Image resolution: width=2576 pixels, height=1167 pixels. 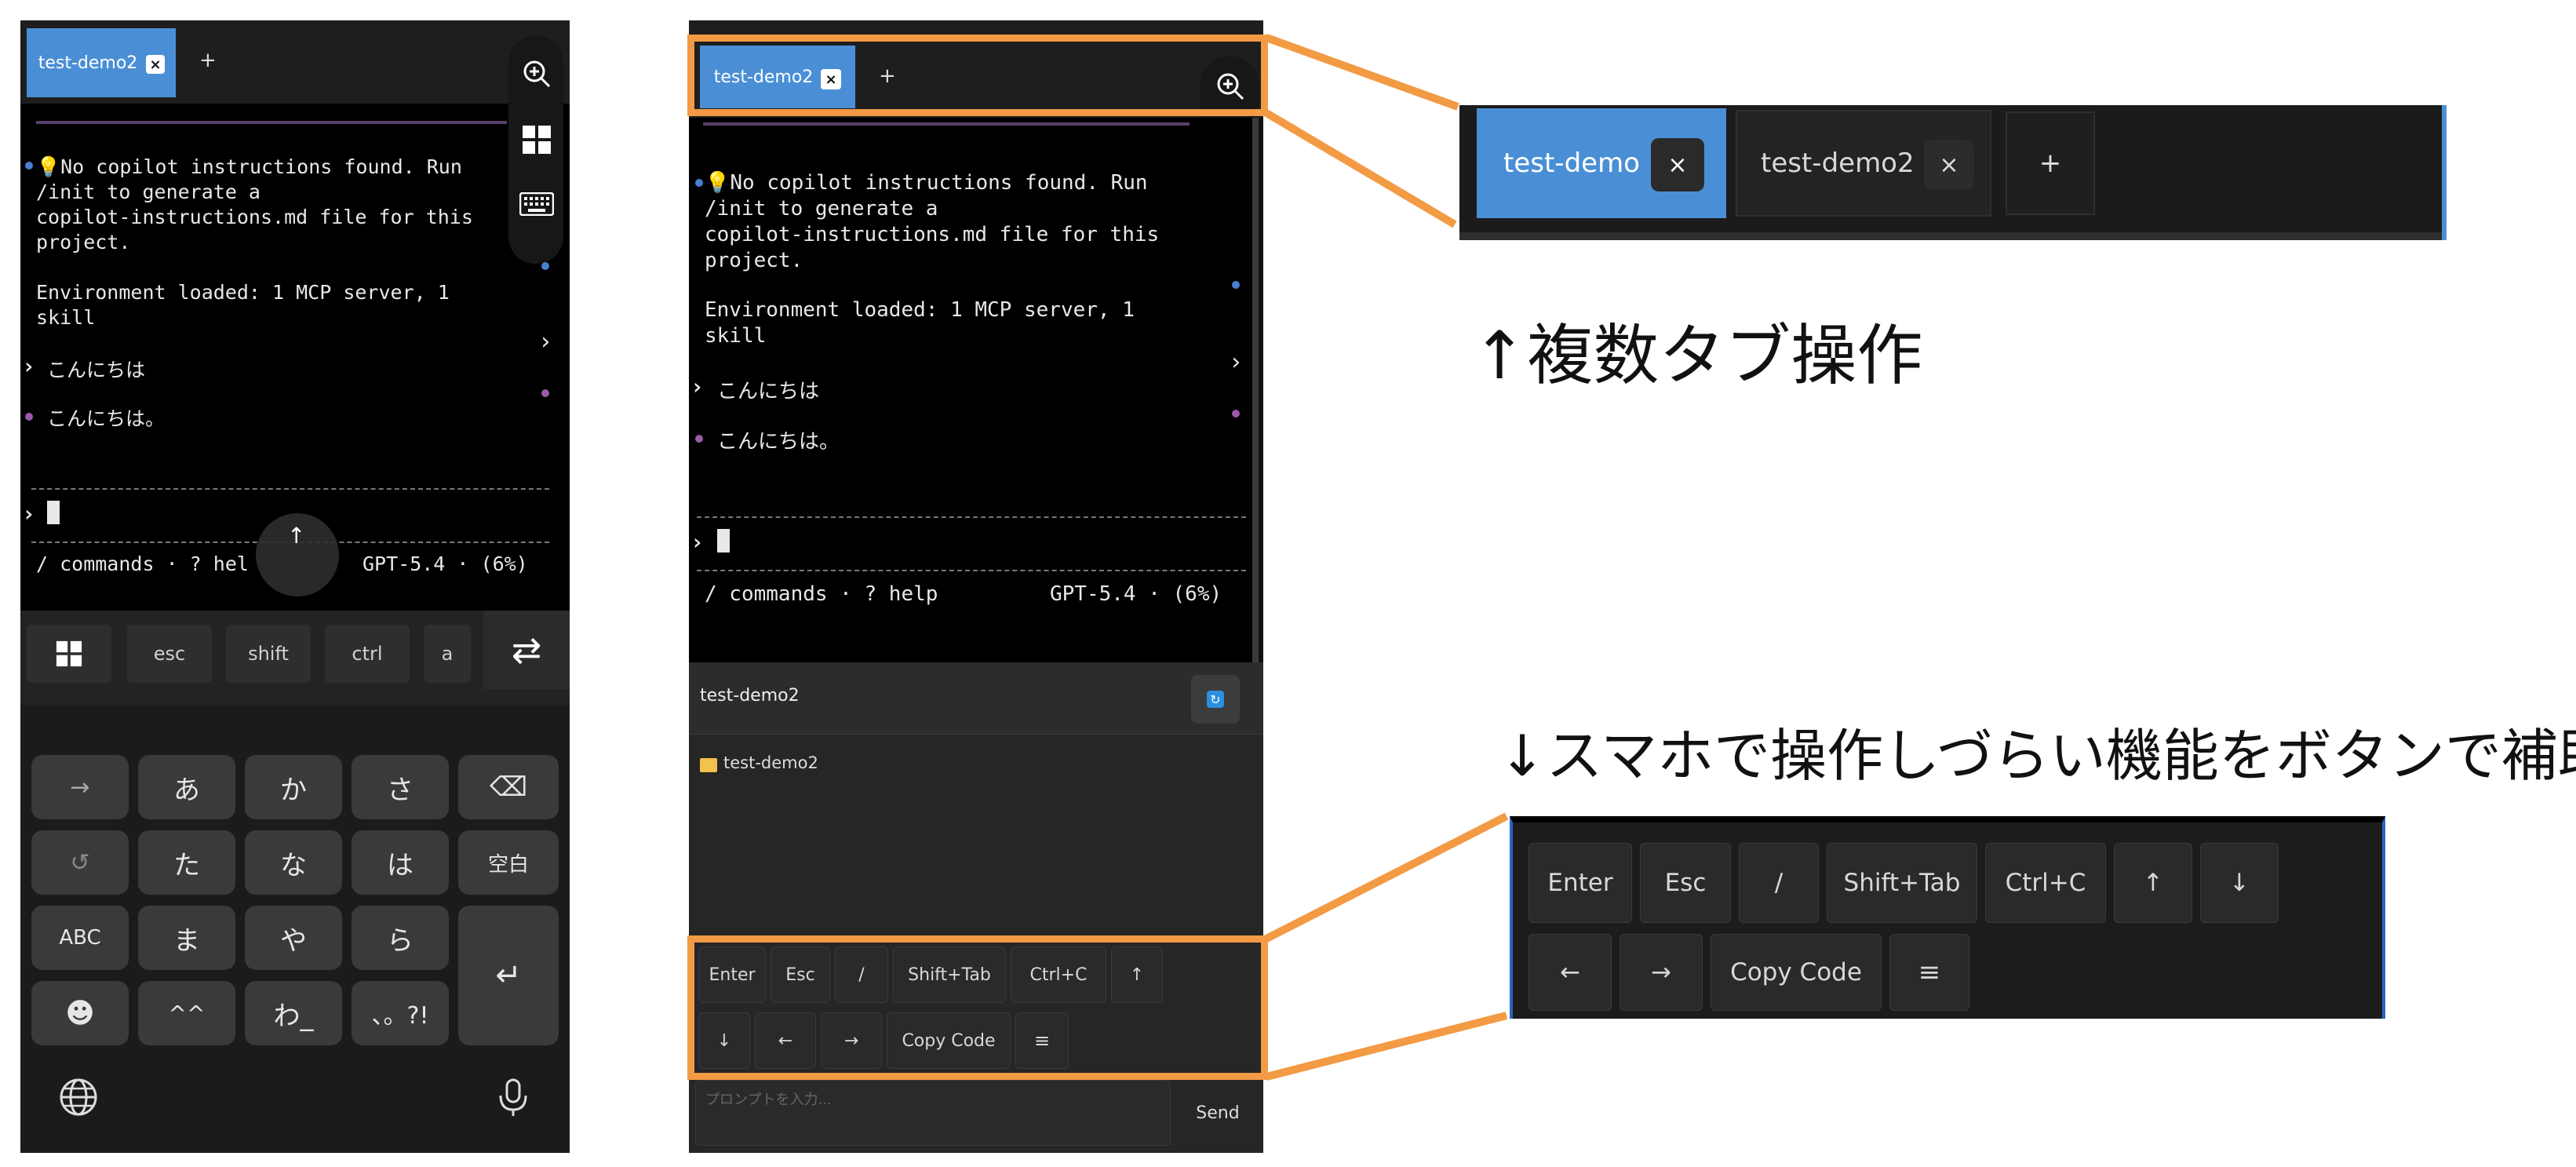 What do you see at coordinates (1929, 972) in the screenshot?
I see `zoomed-menu-button: ≡` at bounding box center [1929, 972].